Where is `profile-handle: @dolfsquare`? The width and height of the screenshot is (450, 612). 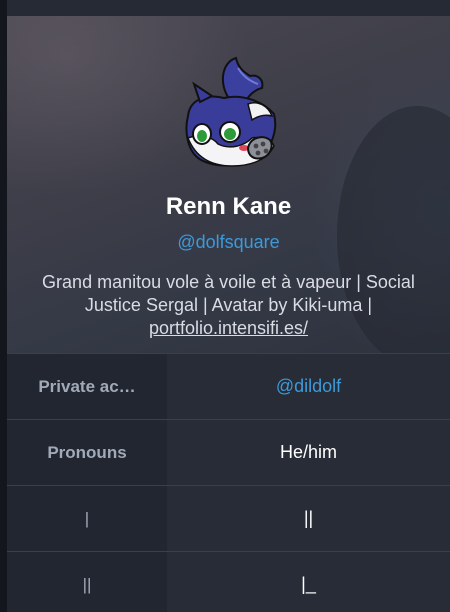 profile-handle: @dolfsquare is located at coordinates (228, 242).